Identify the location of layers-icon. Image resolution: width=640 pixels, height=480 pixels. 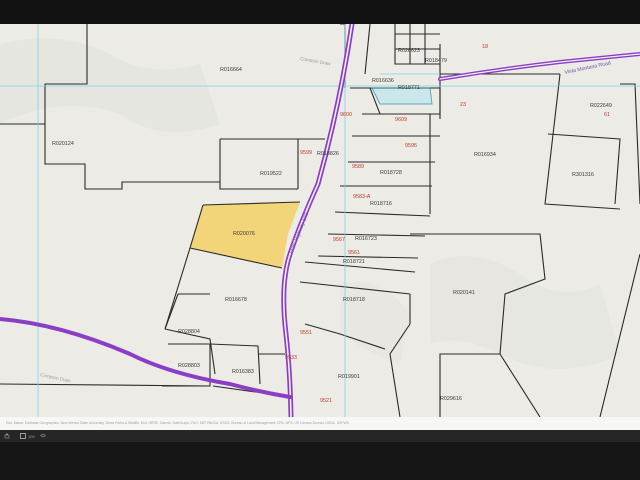
(43, 436).